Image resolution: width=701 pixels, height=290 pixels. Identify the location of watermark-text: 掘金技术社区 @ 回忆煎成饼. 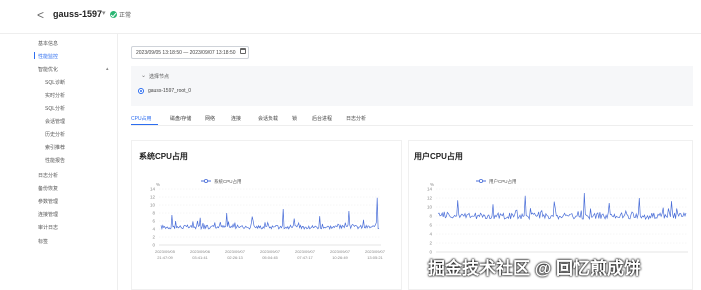
(535, 268).